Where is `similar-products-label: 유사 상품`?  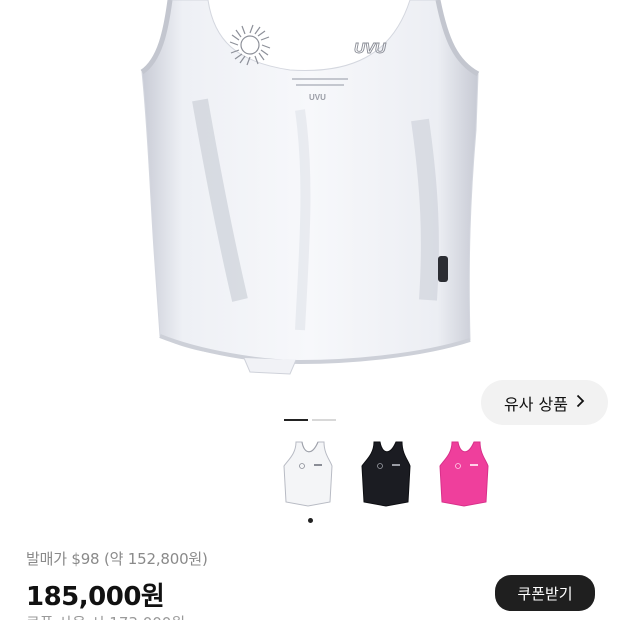
similar-products-label: 유사 상품 is located at coordinates (536, 404).